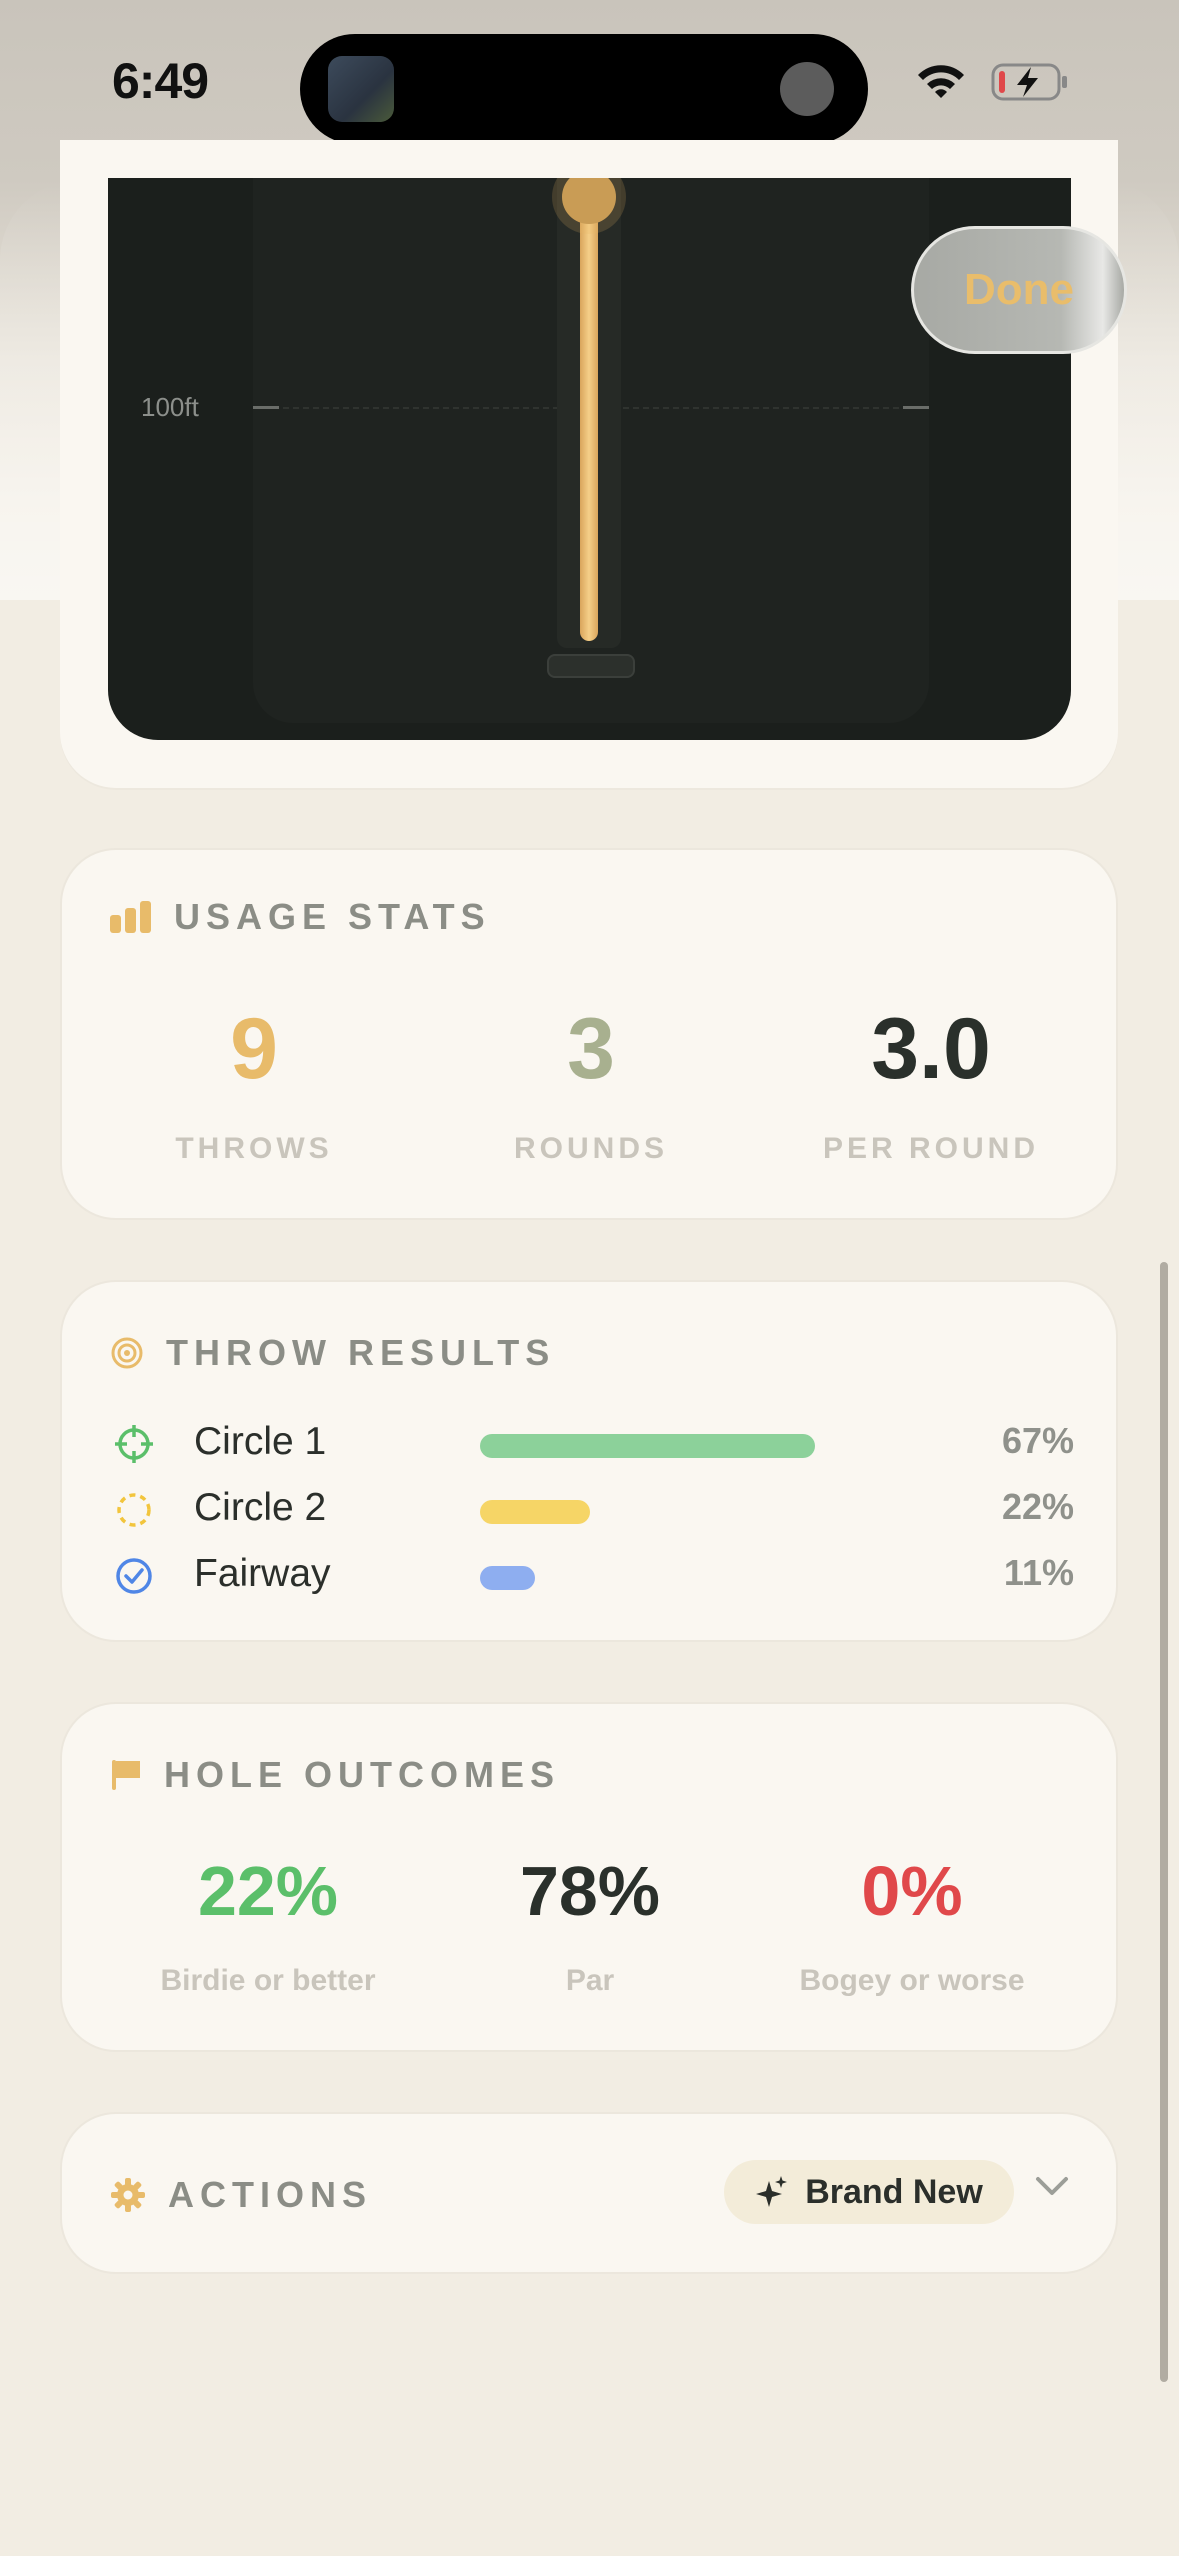 The height and width of the screenshot is (2556, 1179). Describe the element at coordinates (590, 1891) in the screenshot. I see `outcome-value: 78%` at that location.